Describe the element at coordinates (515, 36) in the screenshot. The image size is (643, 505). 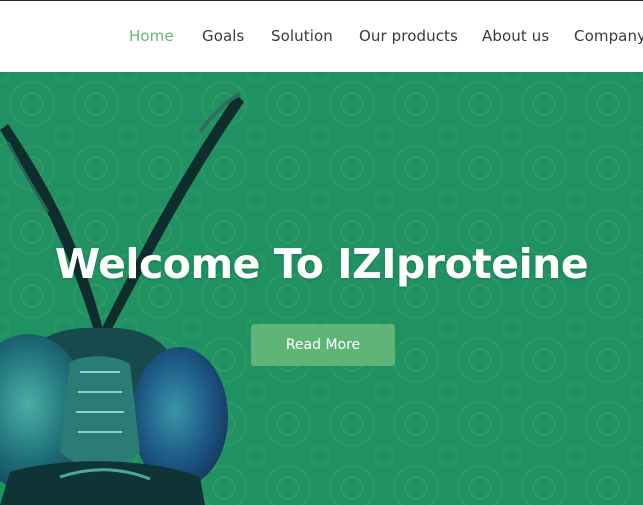
I see `nav-item-about-us: About us` at that location.